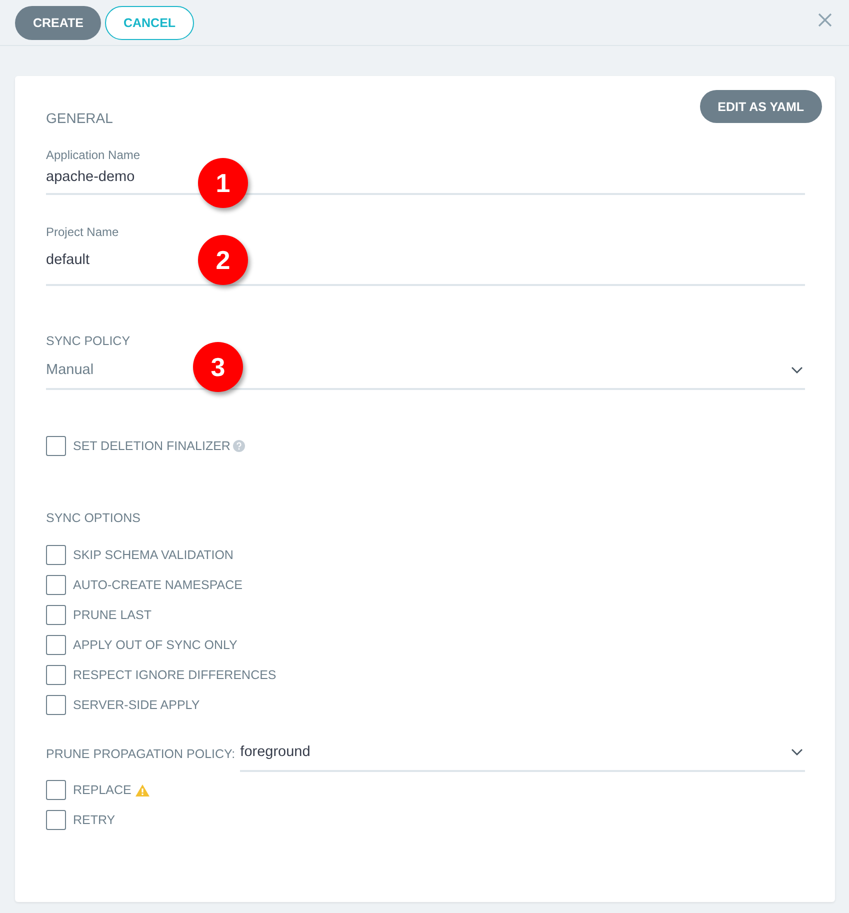  What do you see at coordinates (825, 20) in the screenshot?
I see `close-icon` at bounding box center [825, 20].